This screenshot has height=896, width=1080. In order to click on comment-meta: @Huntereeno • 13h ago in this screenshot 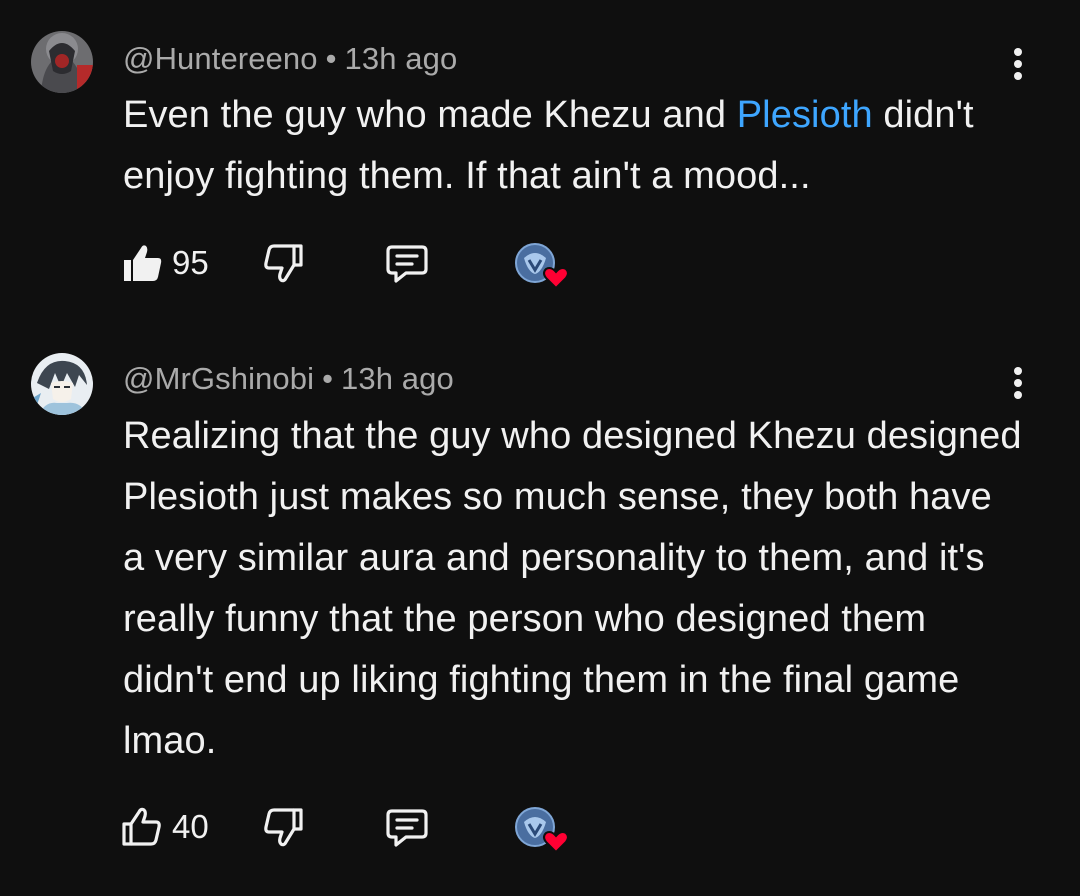, I will do `click(290, 59)`.